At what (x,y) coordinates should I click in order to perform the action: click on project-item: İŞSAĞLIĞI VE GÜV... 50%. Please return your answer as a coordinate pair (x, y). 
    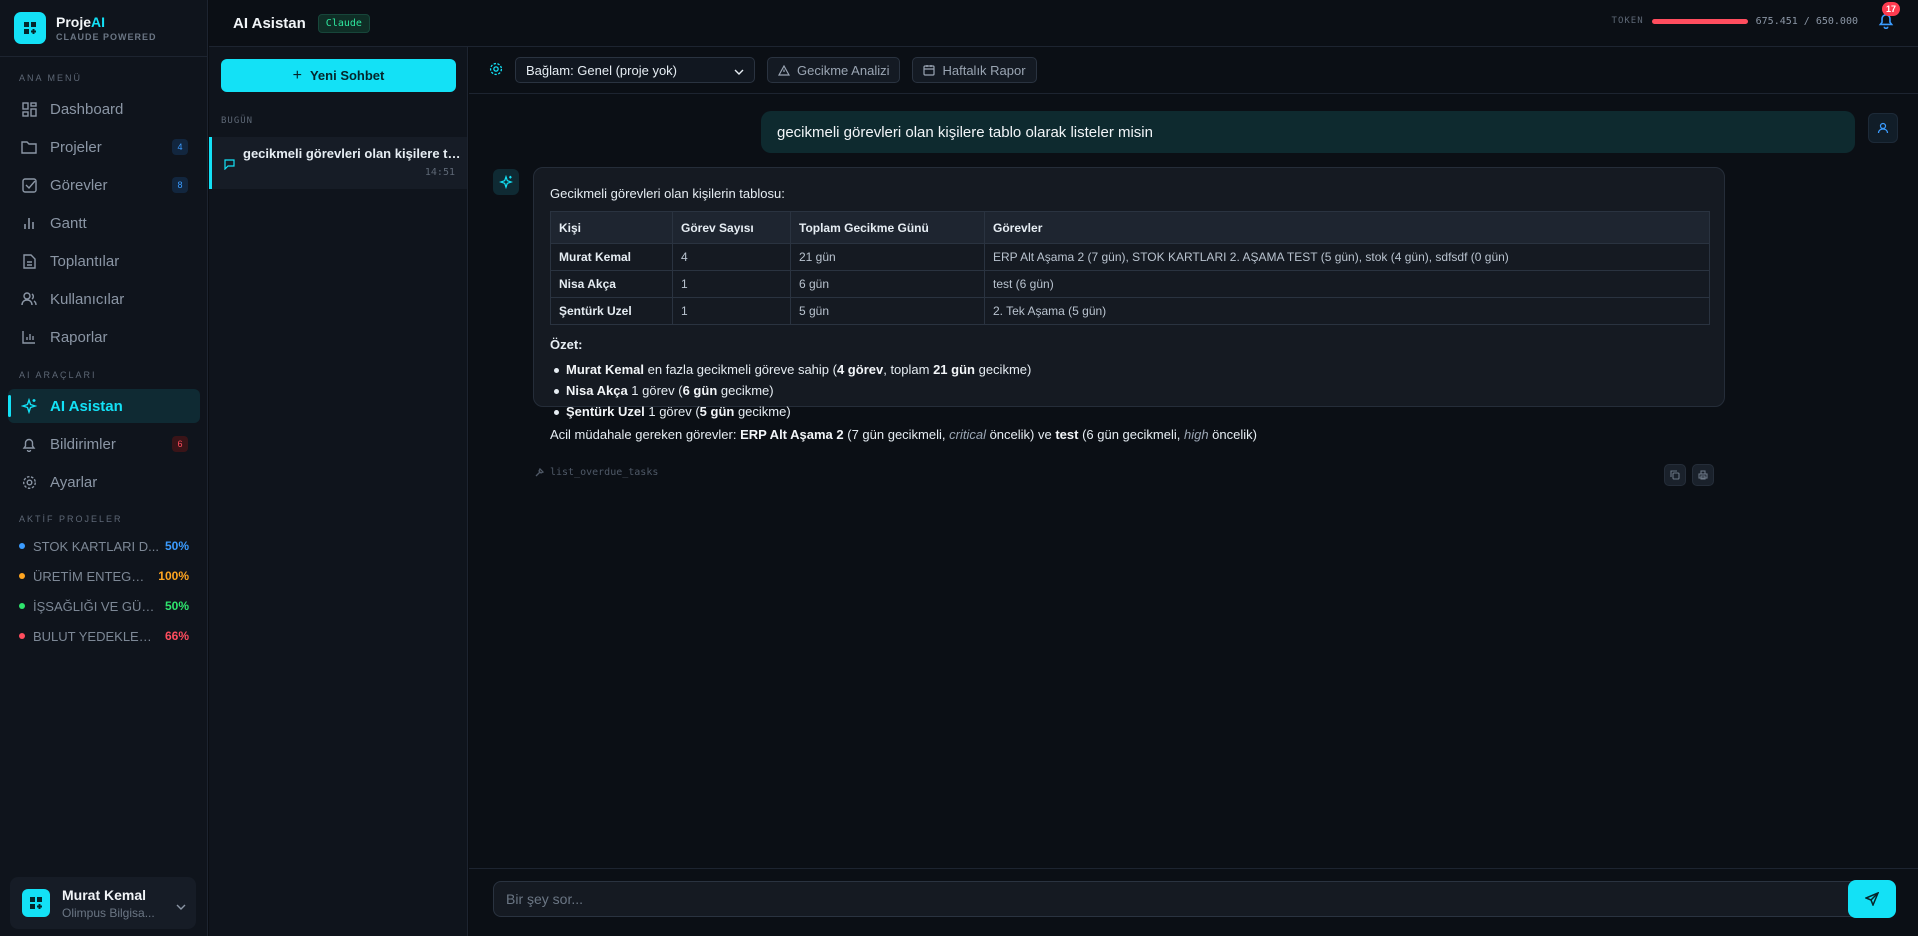
    Looking at the image, I should click on (104, 606).